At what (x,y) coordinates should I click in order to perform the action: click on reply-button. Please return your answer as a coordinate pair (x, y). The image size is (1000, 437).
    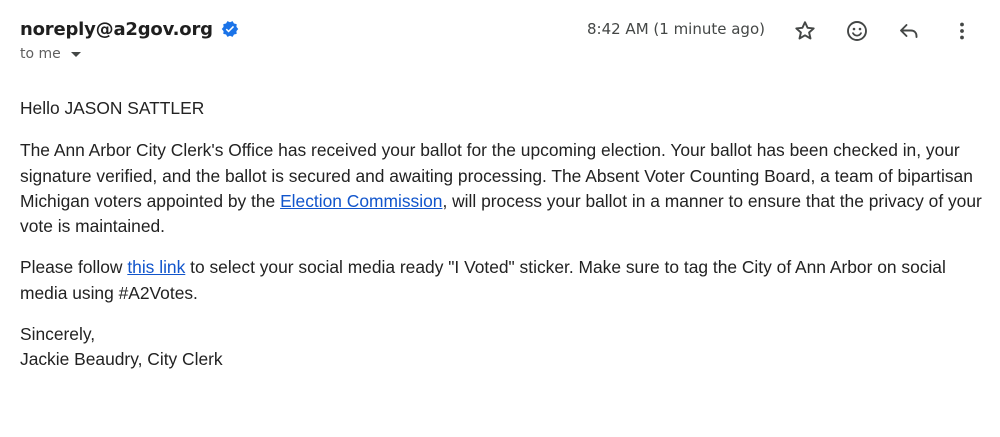
    Looking at the image, I should click on (909, 31).